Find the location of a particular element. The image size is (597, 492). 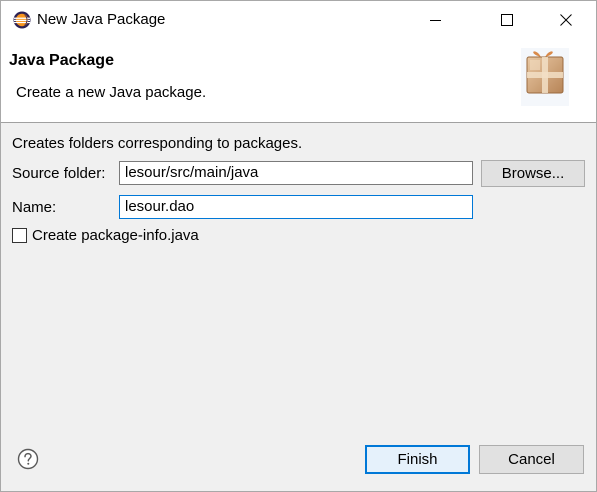

close-icon is located at coordinates (566, 20).